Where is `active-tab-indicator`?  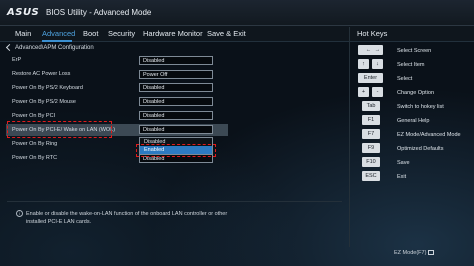
active-tab-indicator is located at coordinates (57, 41).